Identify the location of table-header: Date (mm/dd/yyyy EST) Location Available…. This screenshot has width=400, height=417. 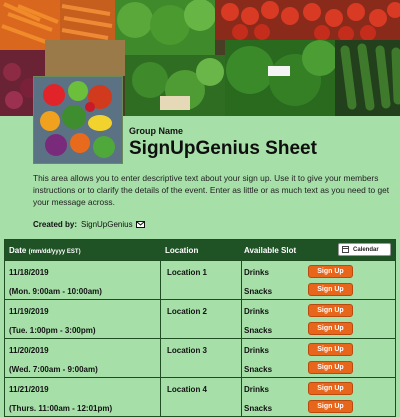
(200, 250).